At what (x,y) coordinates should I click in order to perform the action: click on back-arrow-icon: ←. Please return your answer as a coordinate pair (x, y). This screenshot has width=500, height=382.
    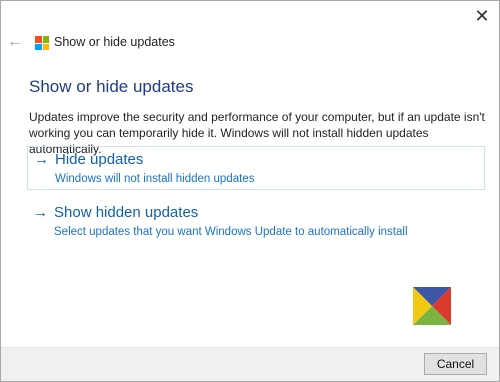
    Looking at the image, I should click on (15, 42).